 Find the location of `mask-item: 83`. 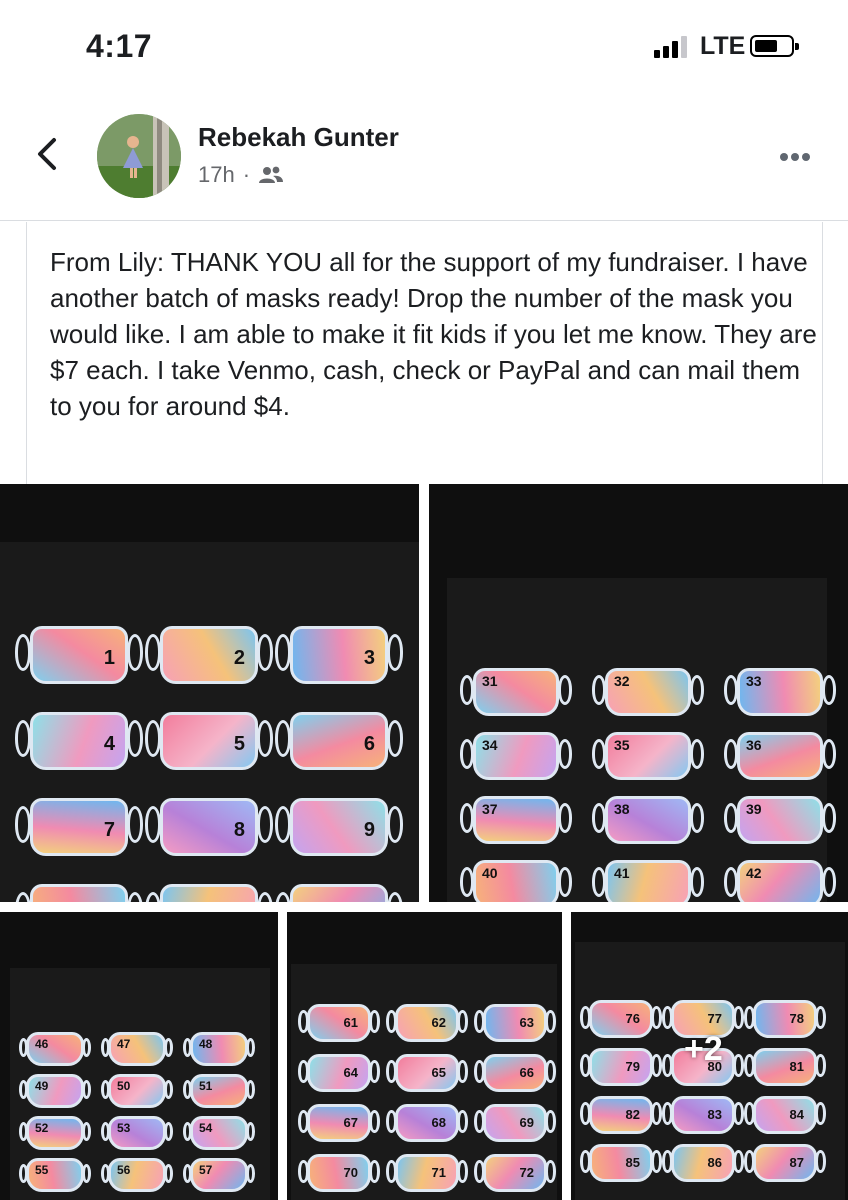

mask-item: 83 is located at coordinates (703, 1115).